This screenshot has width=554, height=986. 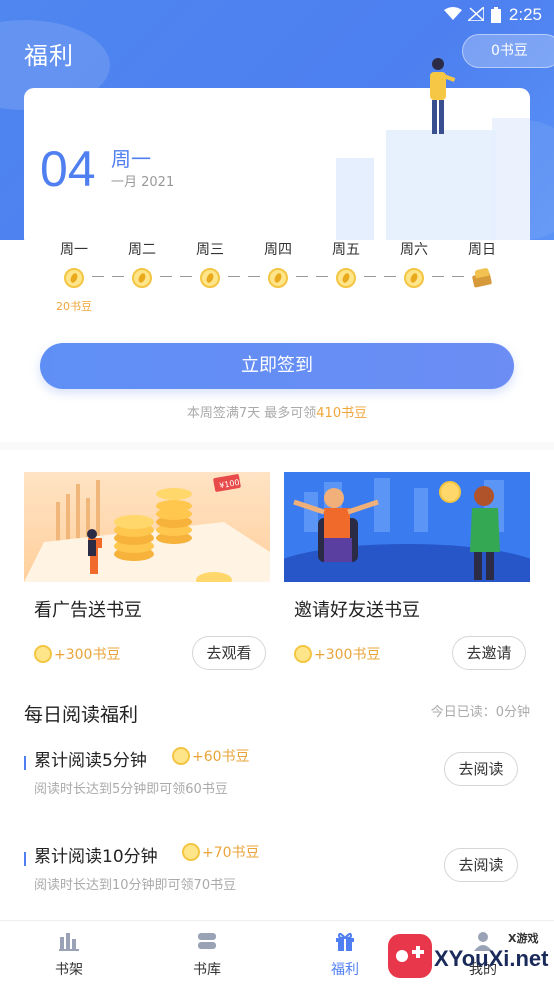 What do you see at coordinates (453, 16) in the screenshot?
I see `wifi-icon` at bounding box center [453, 16].